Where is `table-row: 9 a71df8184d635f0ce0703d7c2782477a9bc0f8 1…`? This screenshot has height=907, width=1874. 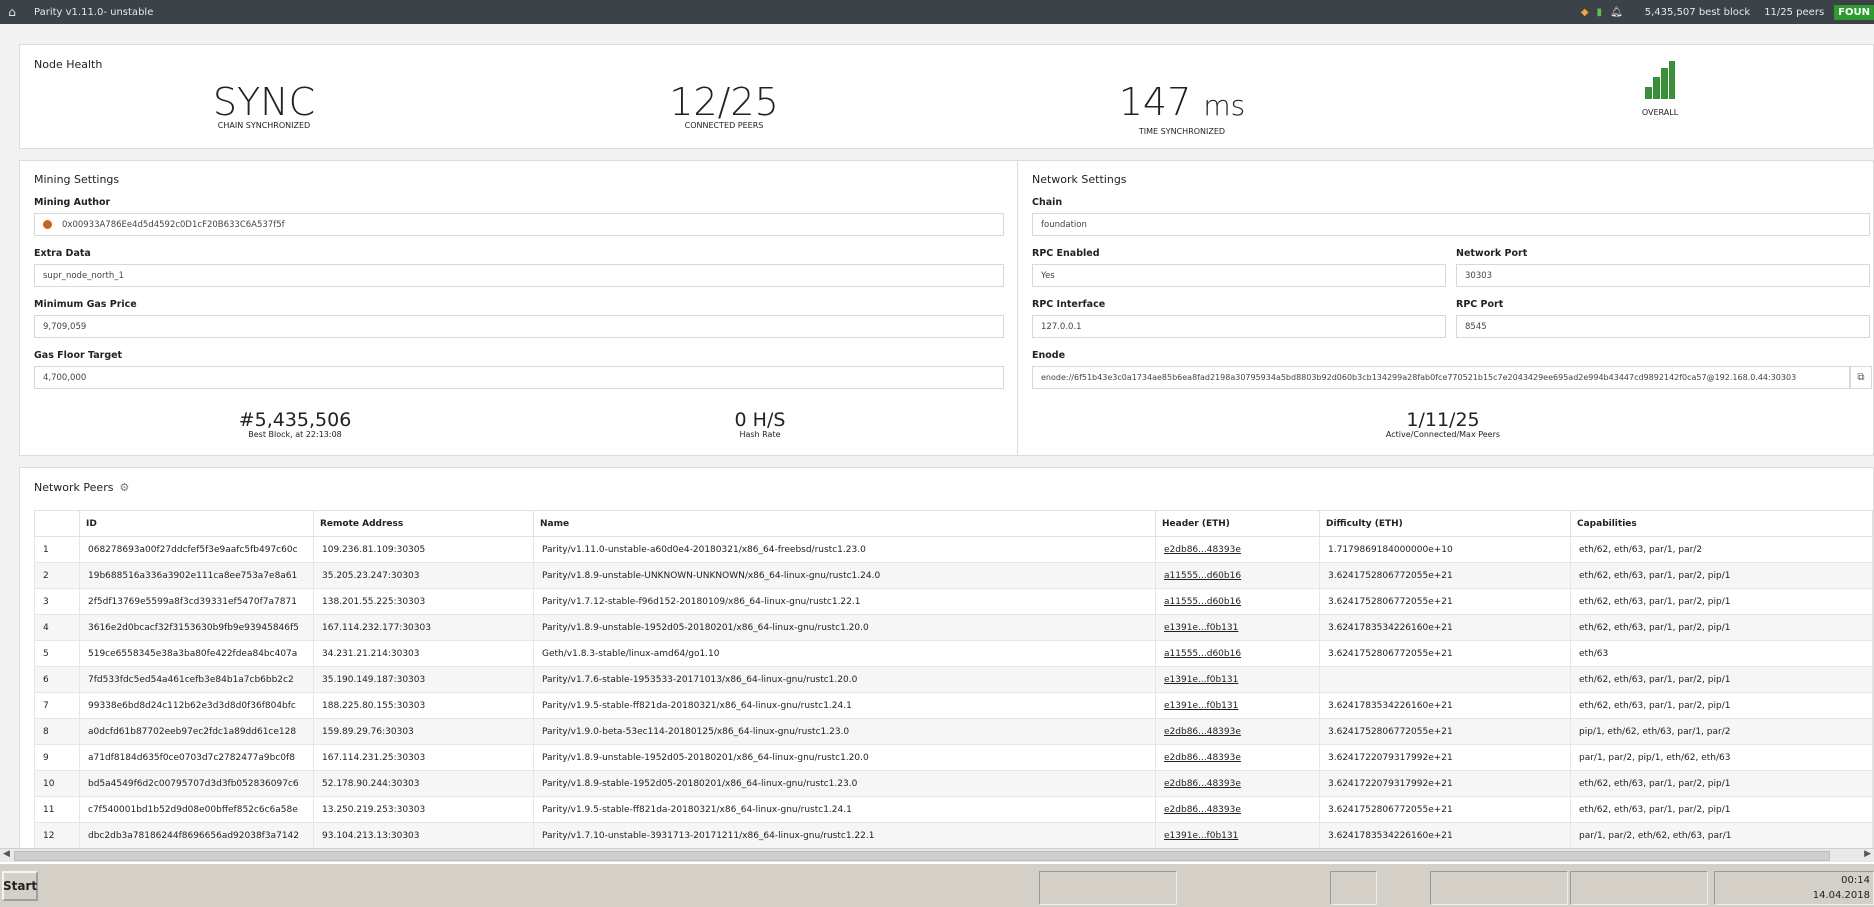
table-row: 9 a71df8184d635f0ce0703d7c2782477a9bc0f8 1… is located at coordinates (953, 757).